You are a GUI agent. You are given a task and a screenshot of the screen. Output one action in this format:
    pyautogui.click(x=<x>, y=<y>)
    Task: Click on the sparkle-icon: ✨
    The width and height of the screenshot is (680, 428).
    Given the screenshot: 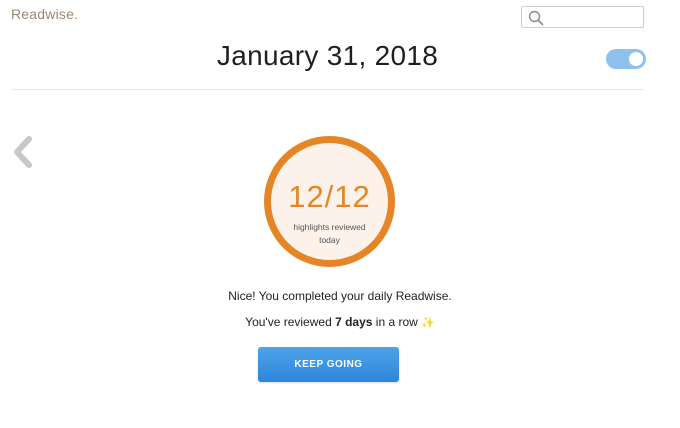 What is the action you would take?
    pyautogui.click(x=428, y=323)
    